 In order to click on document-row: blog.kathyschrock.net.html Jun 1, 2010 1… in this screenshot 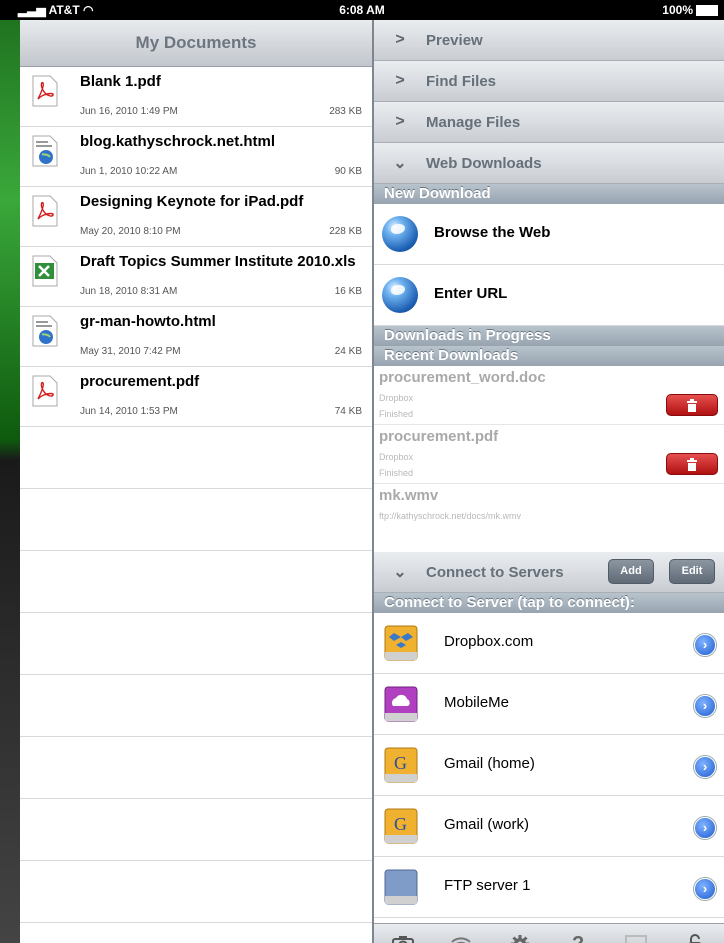, I will do `click(196, 157)`.